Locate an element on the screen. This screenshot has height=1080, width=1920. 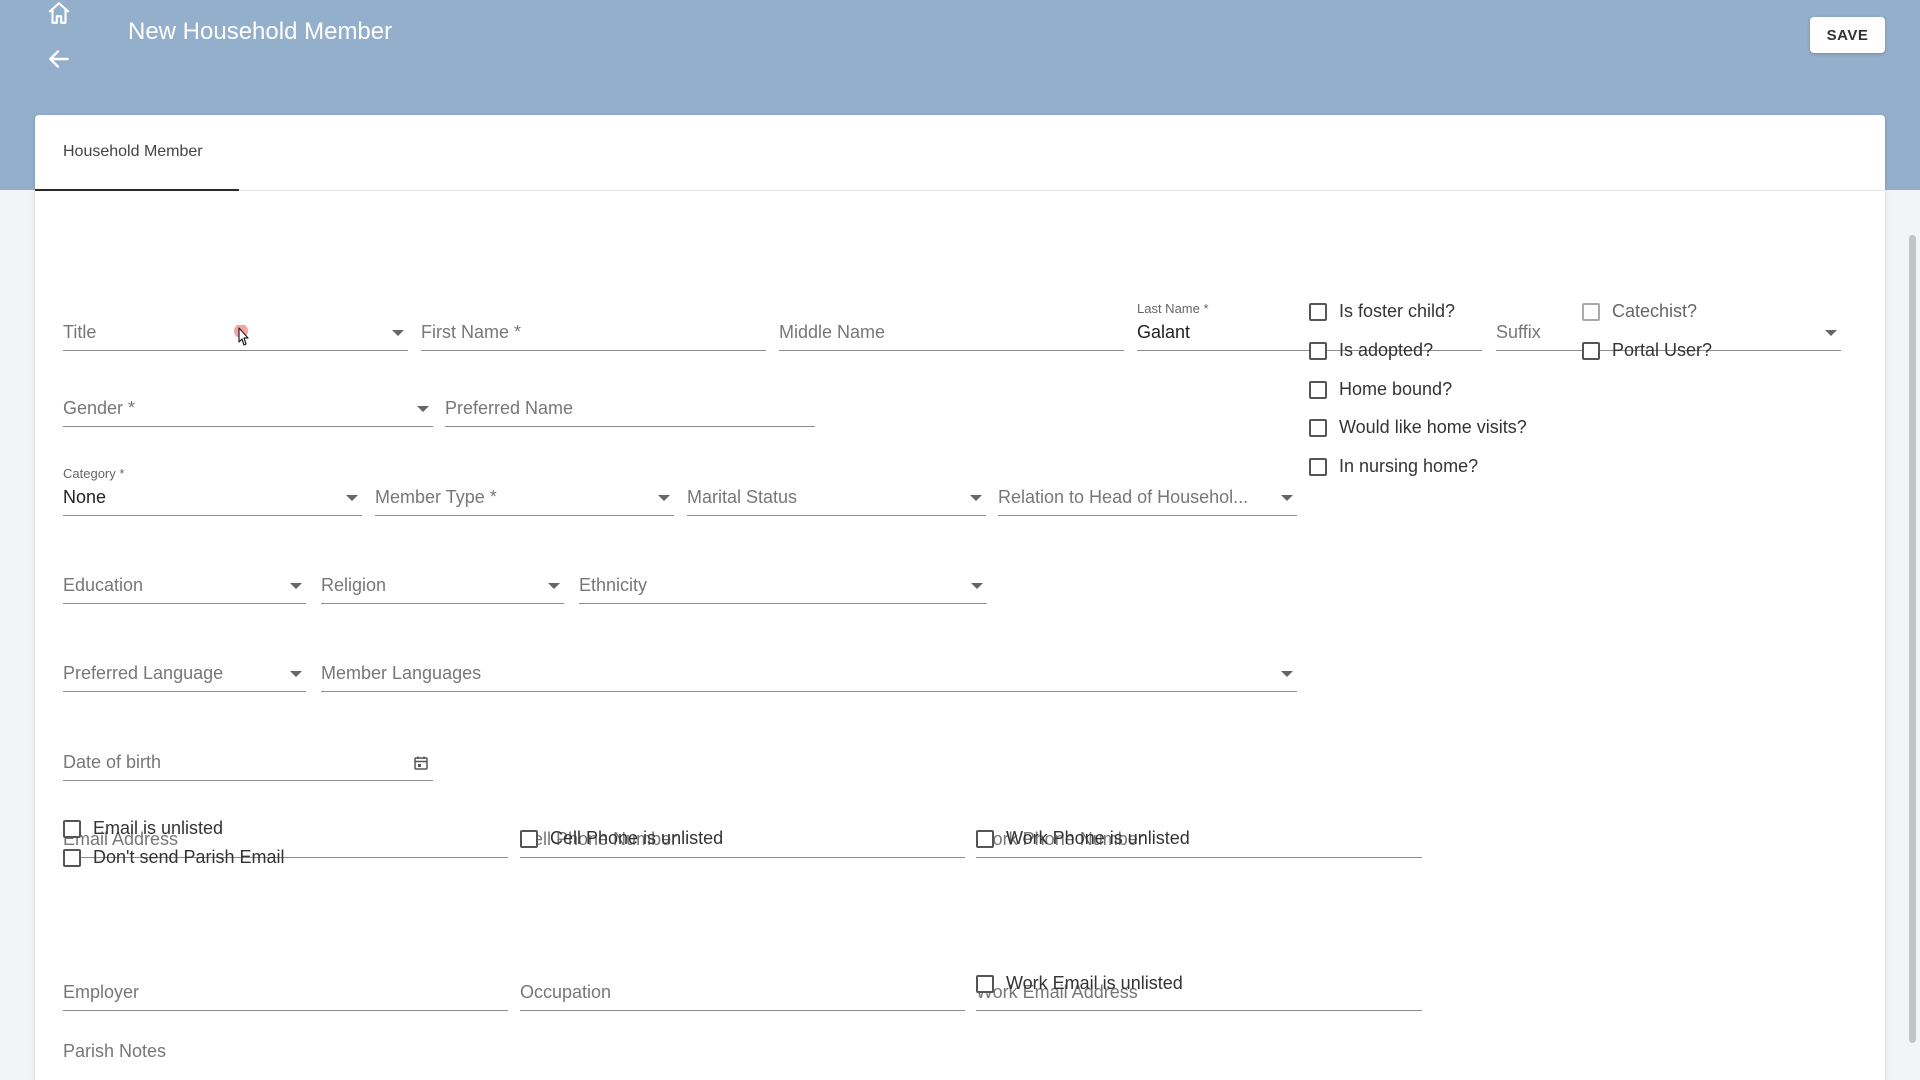
adopted-checkbox: Is adopted? is located at coordinates (1371, 350).